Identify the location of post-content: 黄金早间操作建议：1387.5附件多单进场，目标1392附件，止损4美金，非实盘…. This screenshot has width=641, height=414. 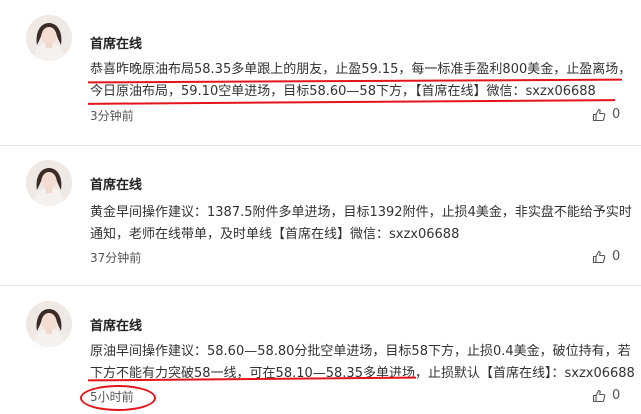
(363, 224).